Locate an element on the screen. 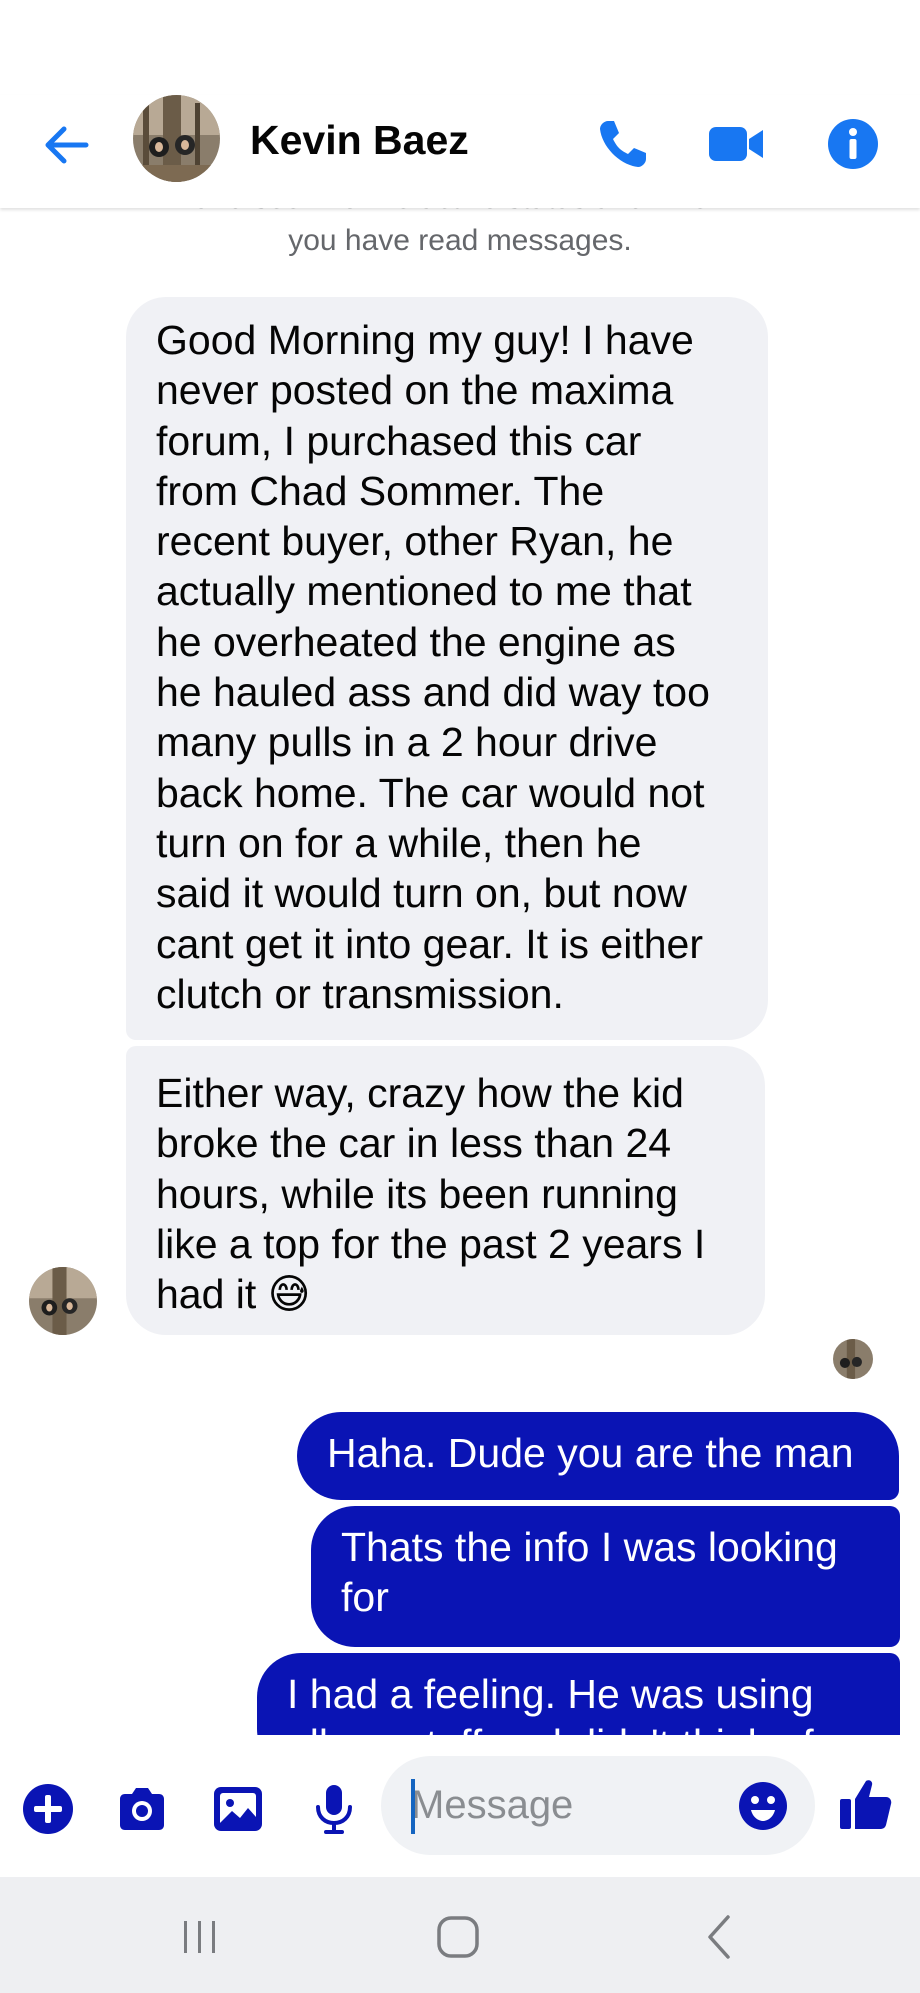 Image resolution: width=920 pixels, height=1993 pixels. back-button is located at coordinates (66, 145).